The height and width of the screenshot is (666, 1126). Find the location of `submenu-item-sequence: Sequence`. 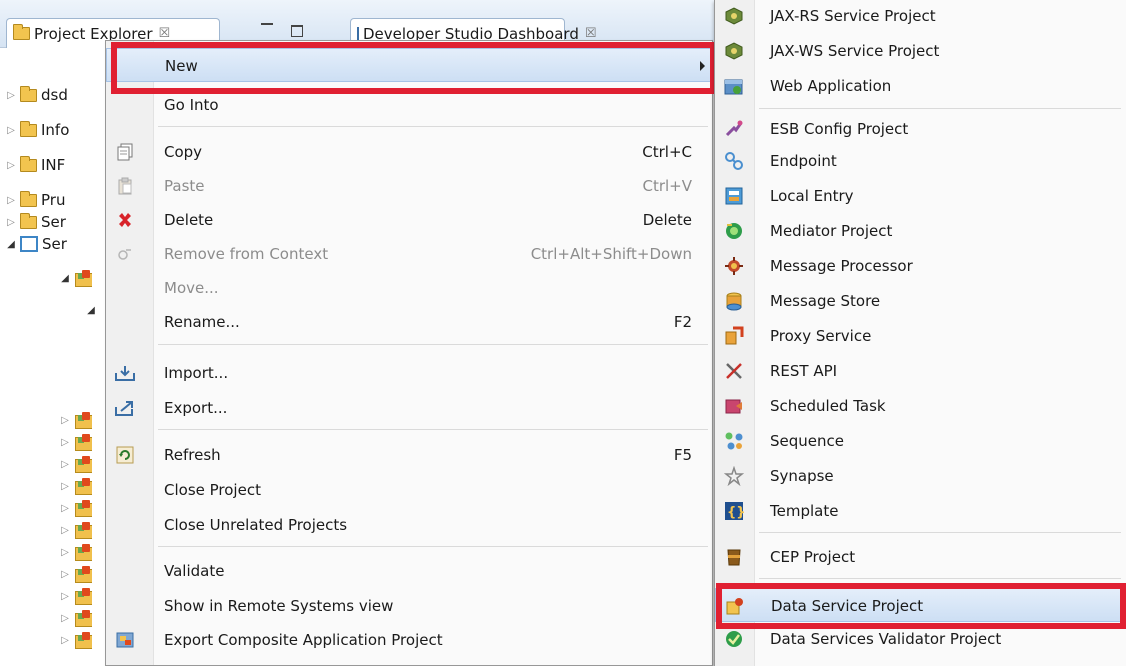

submenu-item-sequence: Sequence is located at coordinates (920, 441).